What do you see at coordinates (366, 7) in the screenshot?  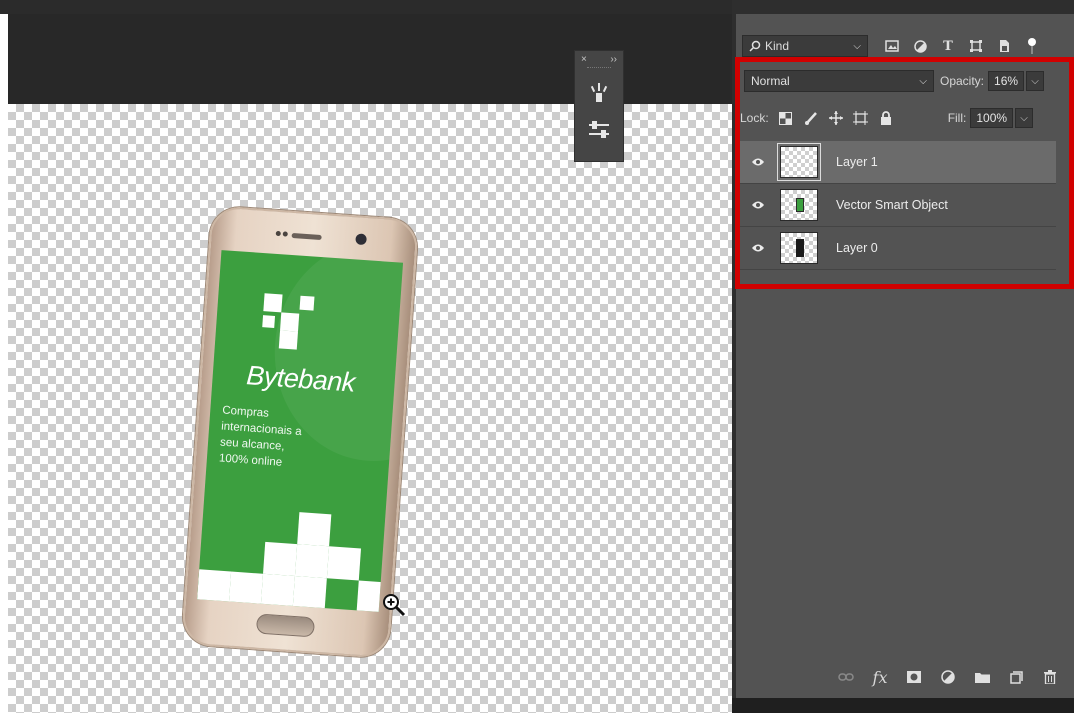 I see `canvas-top-bar` at bounding box center [366, 7].